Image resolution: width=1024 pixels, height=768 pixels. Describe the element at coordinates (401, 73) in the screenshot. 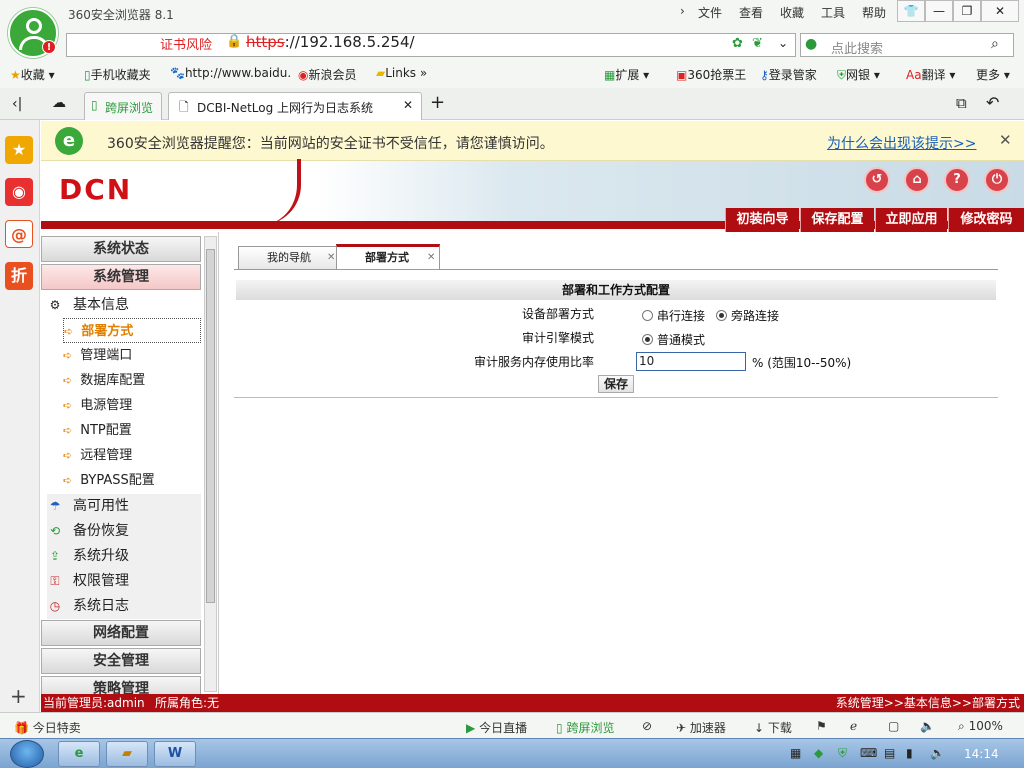

I see `bookmark-links: ▰Links »` at that location.